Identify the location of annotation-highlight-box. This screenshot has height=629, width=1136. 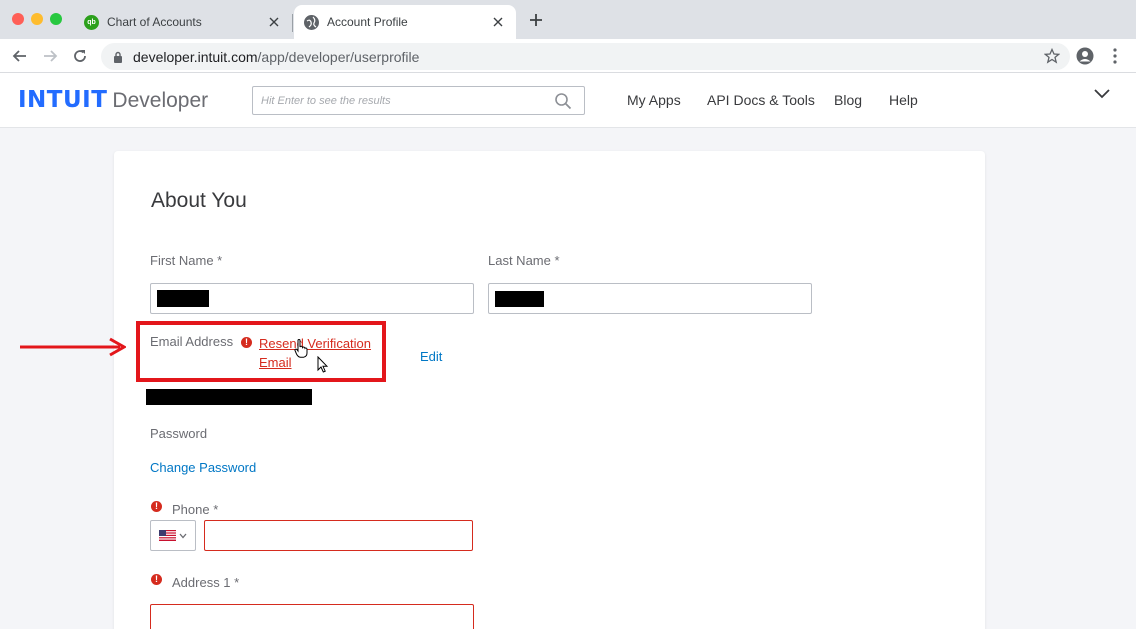
(261, 351).